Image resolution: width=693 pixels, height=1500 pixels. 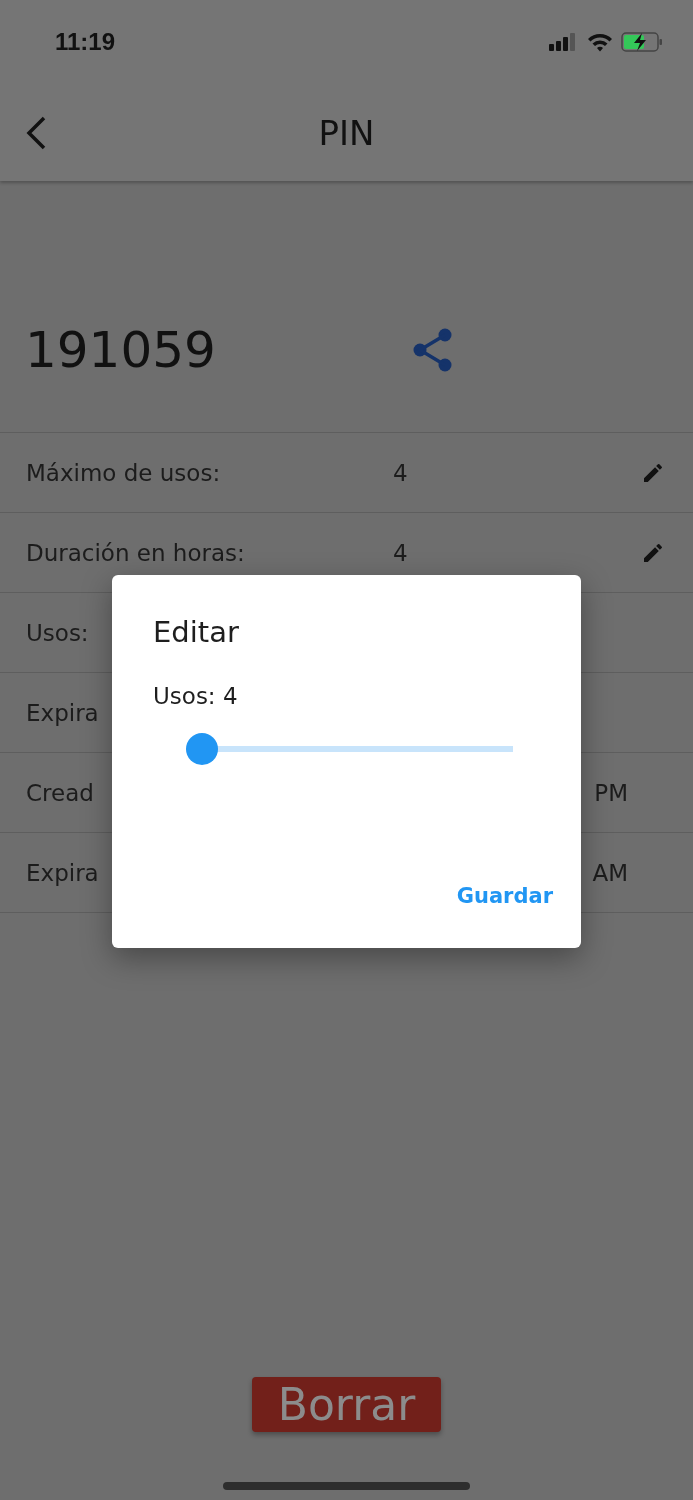 I want to click on row-label: Máximo de usos:, so click(x=123, y=472).